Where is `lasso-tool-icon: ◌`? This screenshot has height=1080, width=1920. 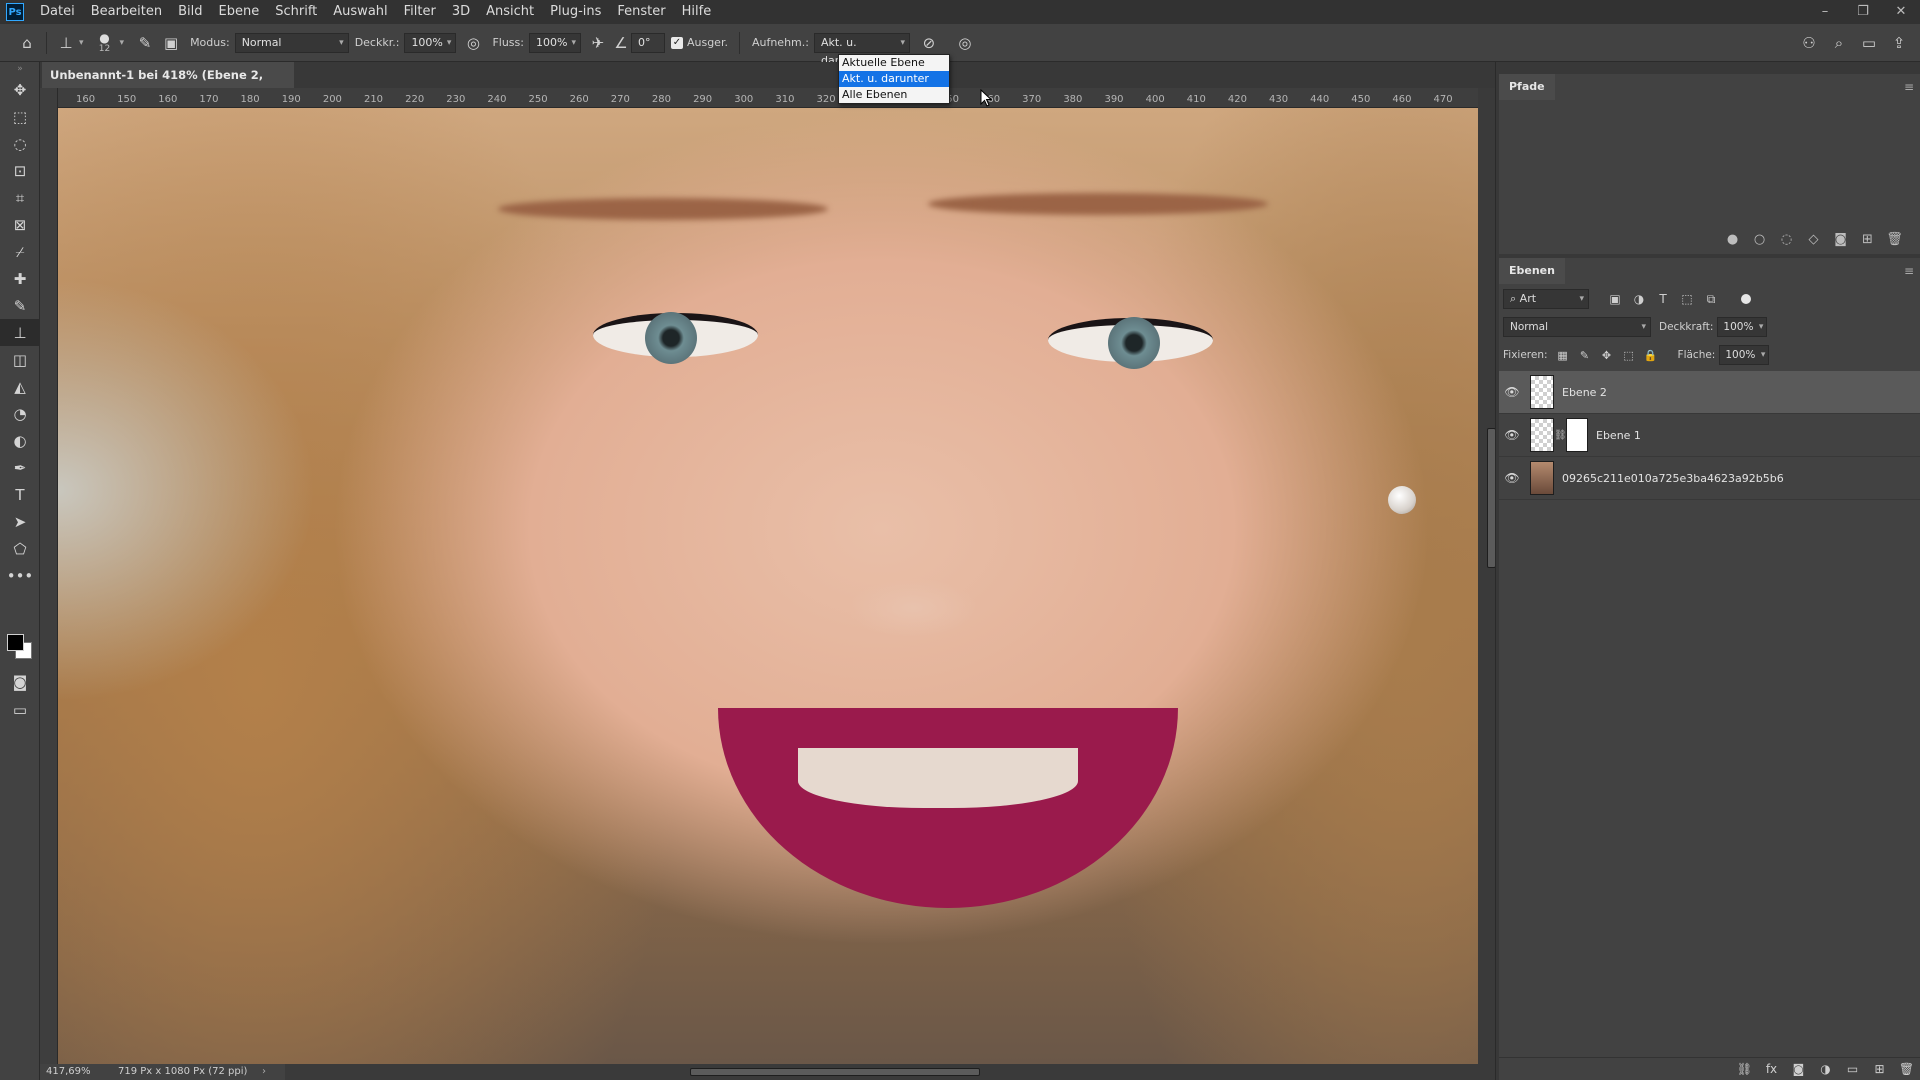 lasso-tool-icon: ◌ is located at coordinates (20, 143).